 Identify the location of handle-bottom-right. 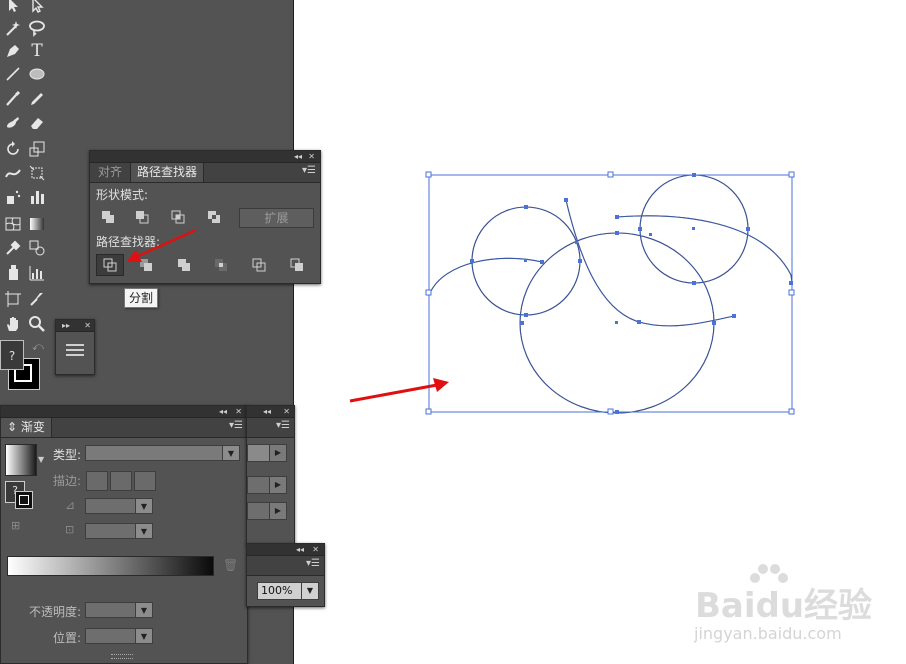
(791, 411).